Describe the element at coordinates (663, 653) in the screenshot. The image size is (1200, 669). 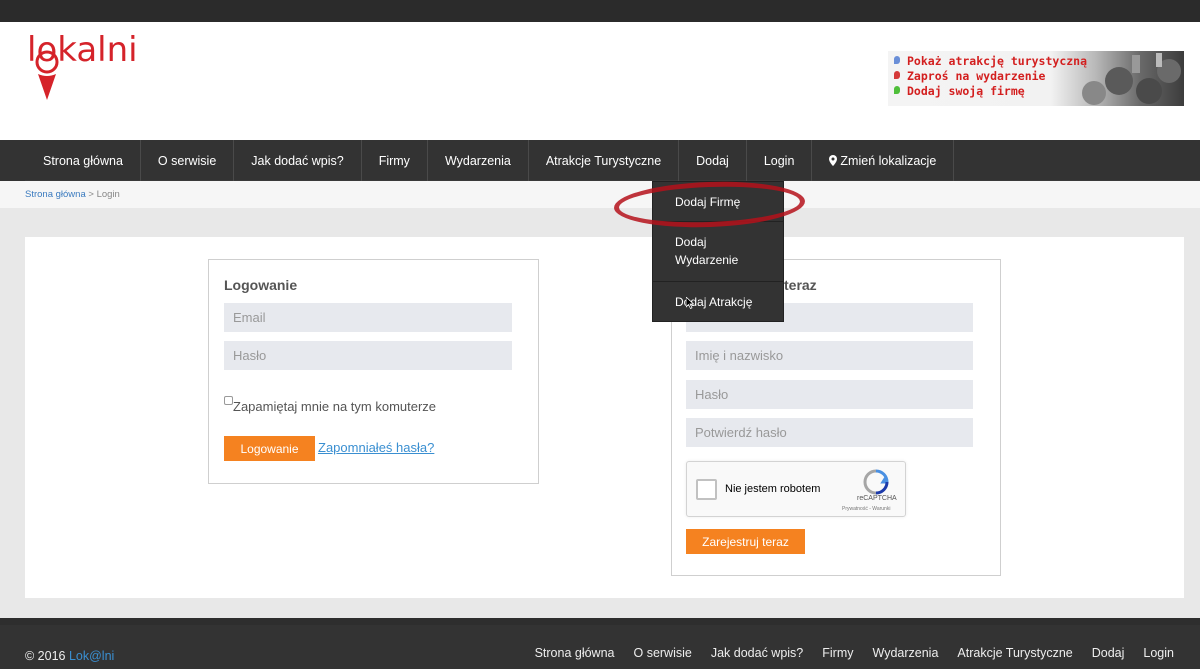
I see `footer-link-about: O serwisie` at that location.